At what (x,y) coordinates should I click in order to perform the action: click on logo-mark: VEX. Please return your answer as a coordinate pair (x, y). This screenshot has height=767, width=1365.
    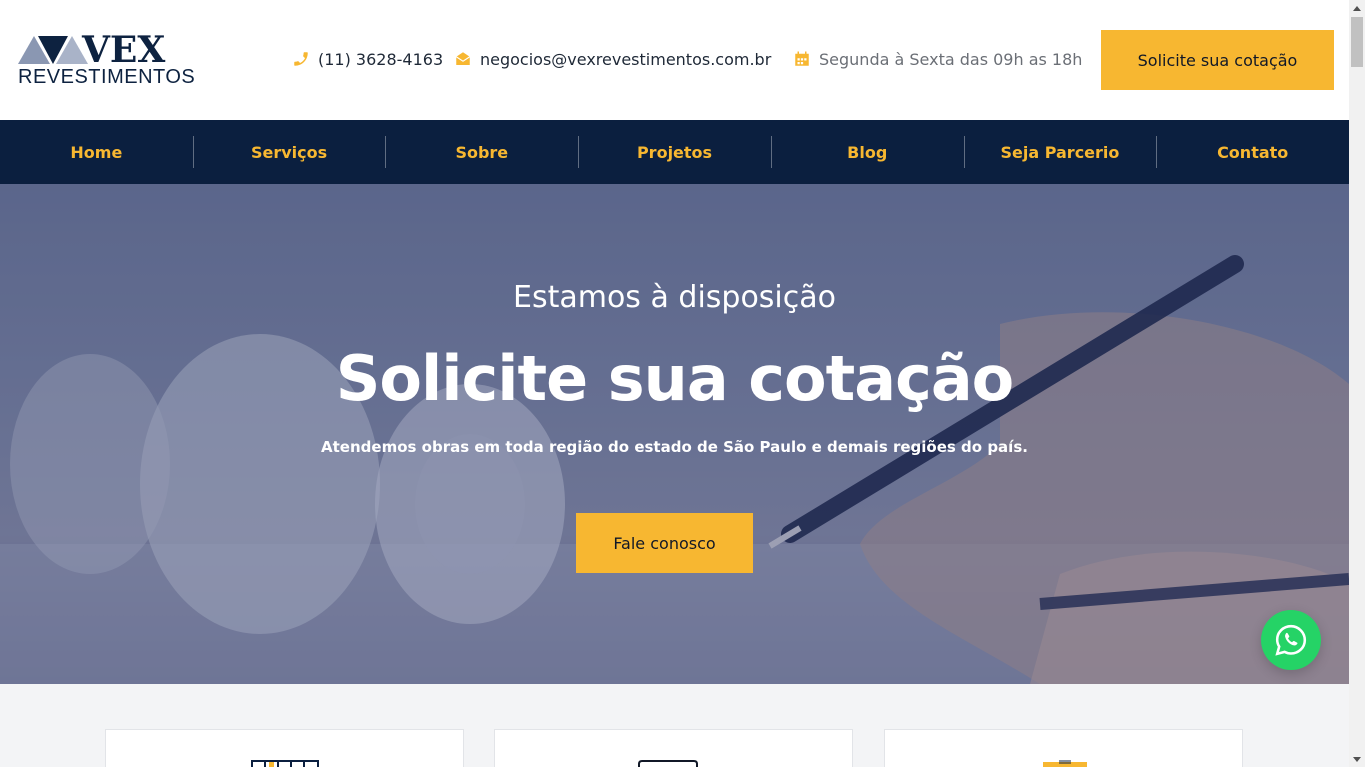
    Looking at the image, I should click on (91, 49).